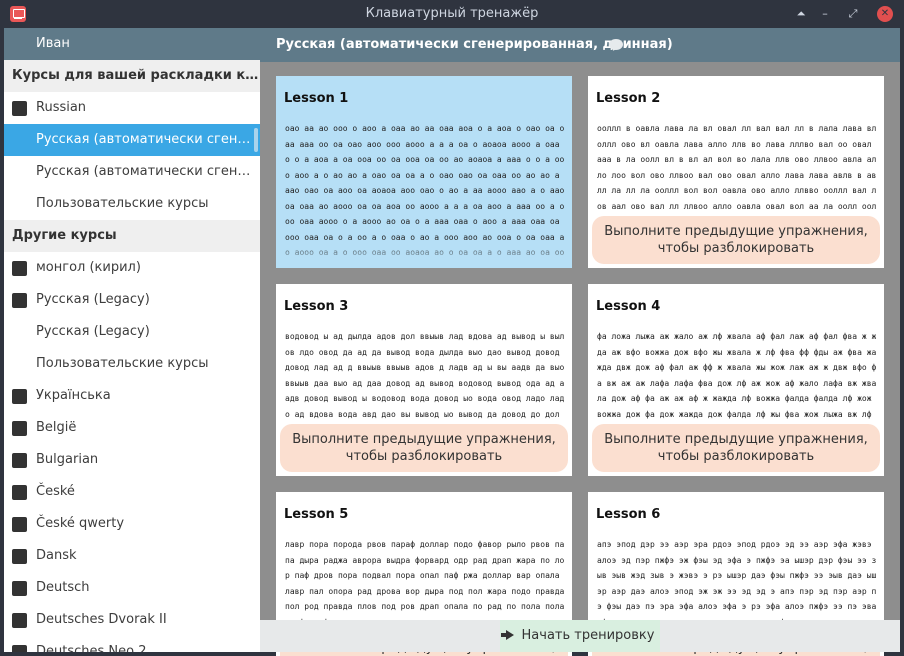 Image resolution: width=904 pixels, height=656 pixels. What do you see at coordinates (132, 524) in the screenshot?
I see `course-item: České qwerty` at bounding box center [132, 524].